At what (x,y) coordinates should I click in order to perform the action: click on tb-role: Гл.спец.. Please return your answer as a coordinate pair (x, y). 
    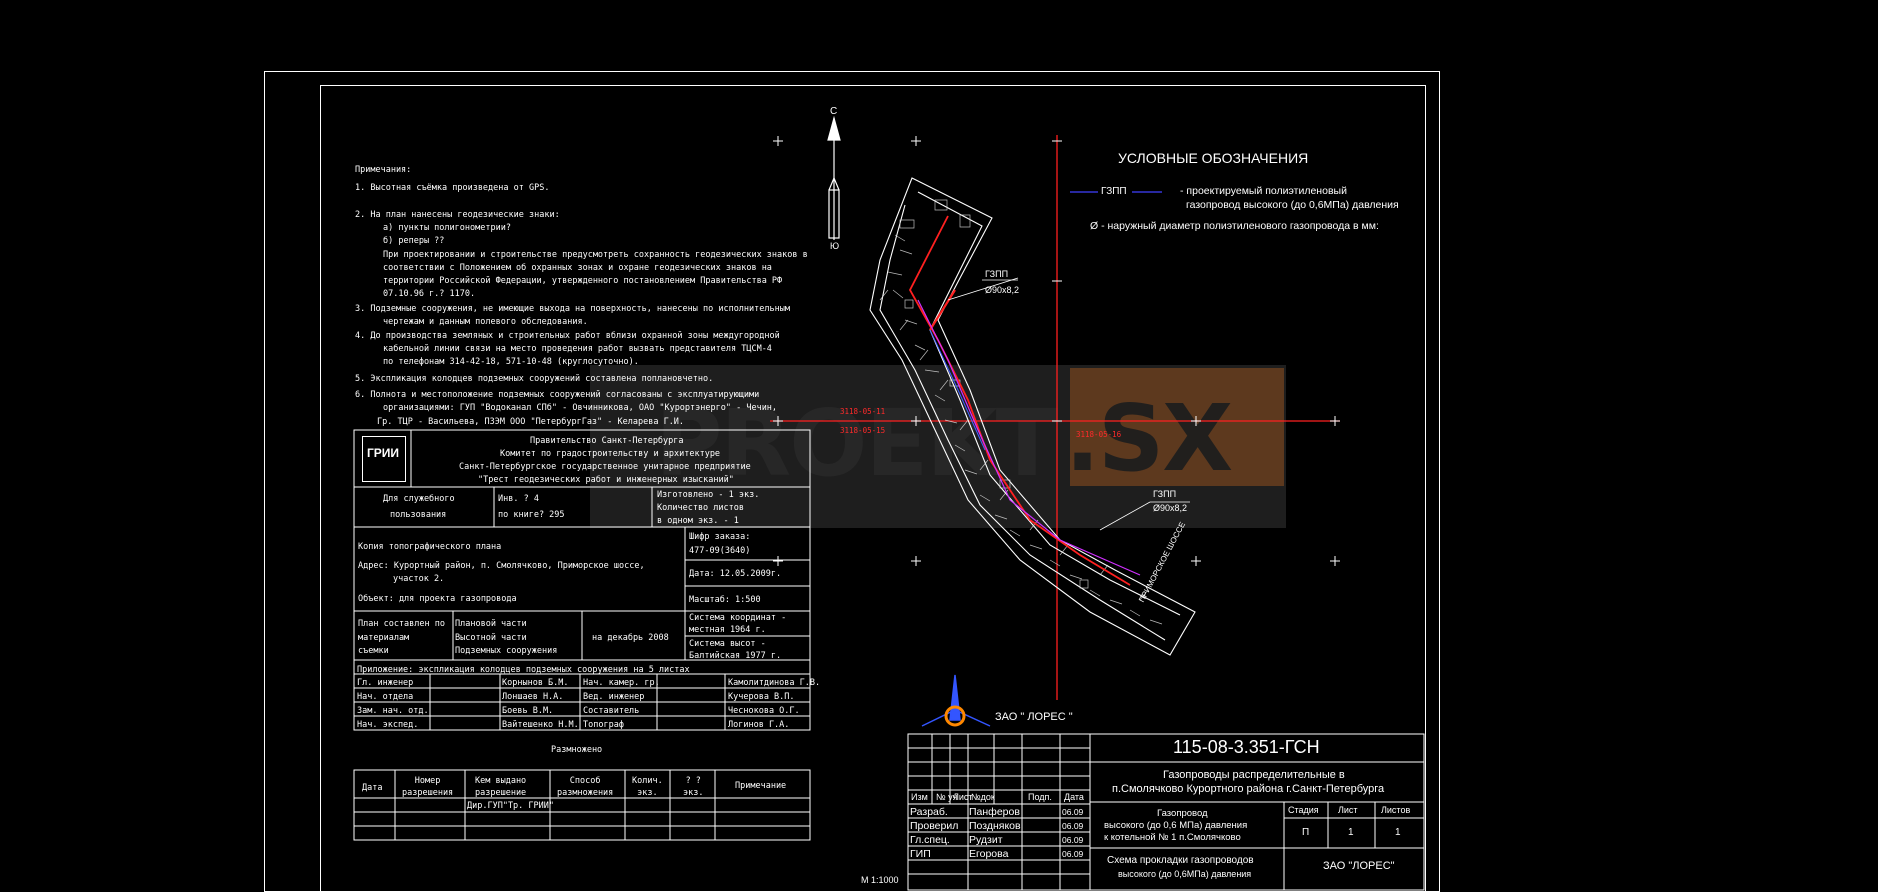
    Looking at the image, I should click on (930, 840).